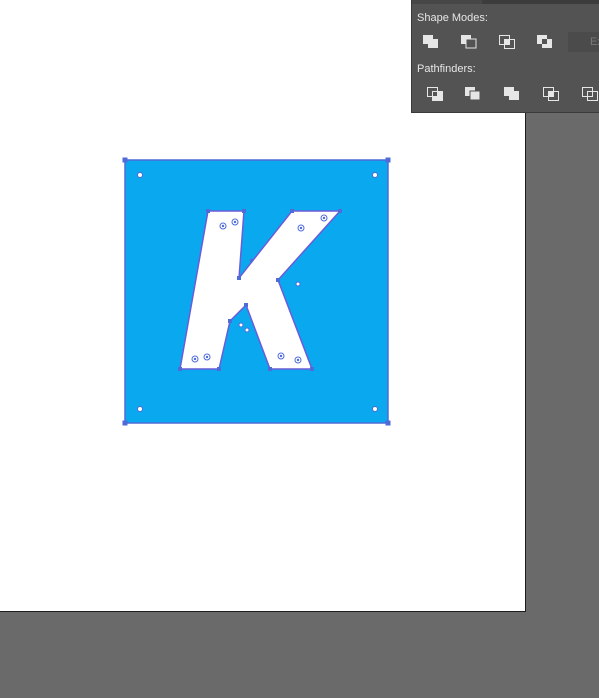 This screenshot has width=599, height=698. I want to click on minus-front-button, so click(469, 42).